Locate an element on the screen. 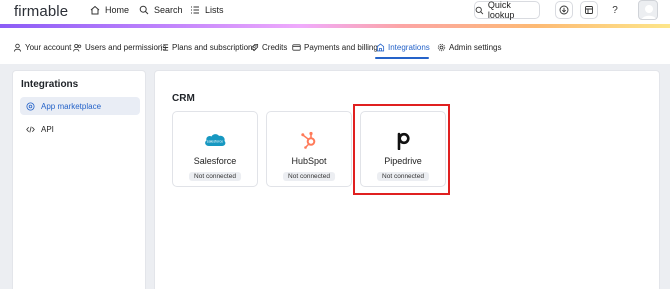  code-icon is located at coordinates (30, 129).